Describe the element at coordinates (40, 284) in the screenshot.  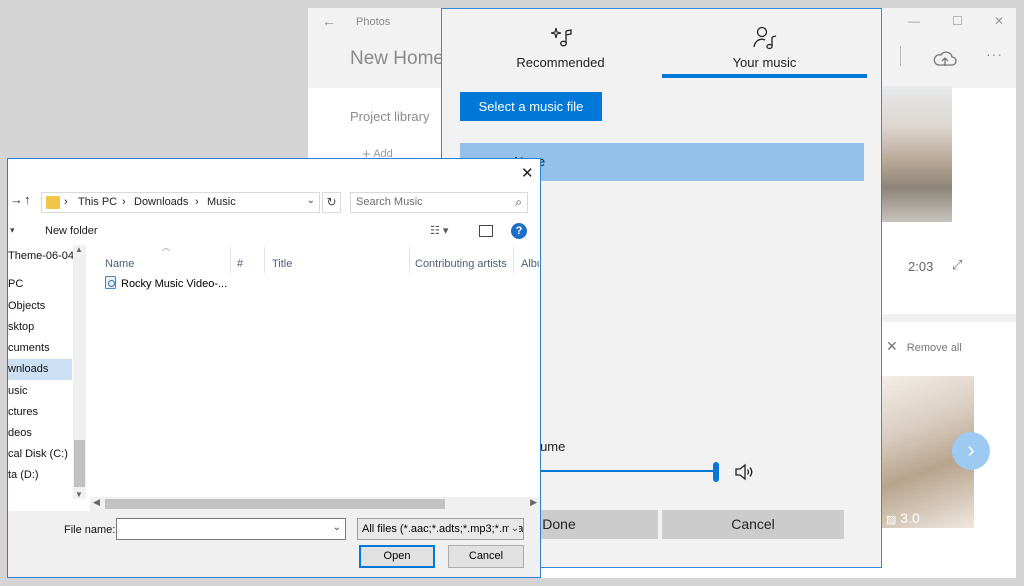
I see `nav-item: PC` at that location.